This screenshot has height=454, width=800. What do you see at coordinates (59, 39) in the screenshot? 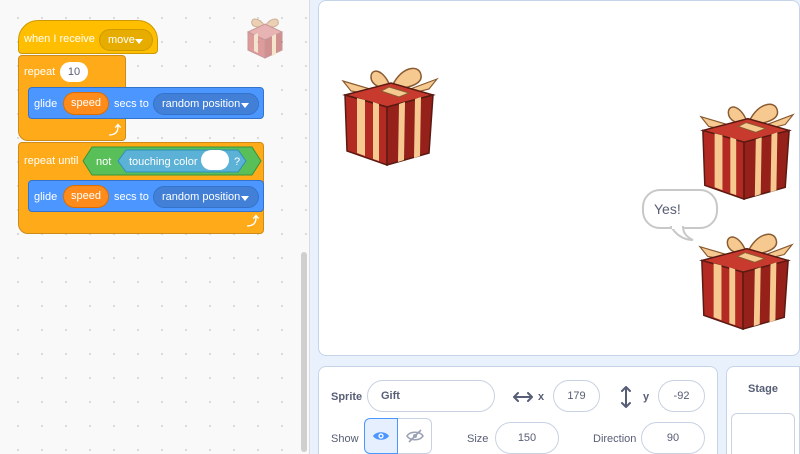
I see `when-i-receive-label: when I receive` at bounding box center [59, 39].